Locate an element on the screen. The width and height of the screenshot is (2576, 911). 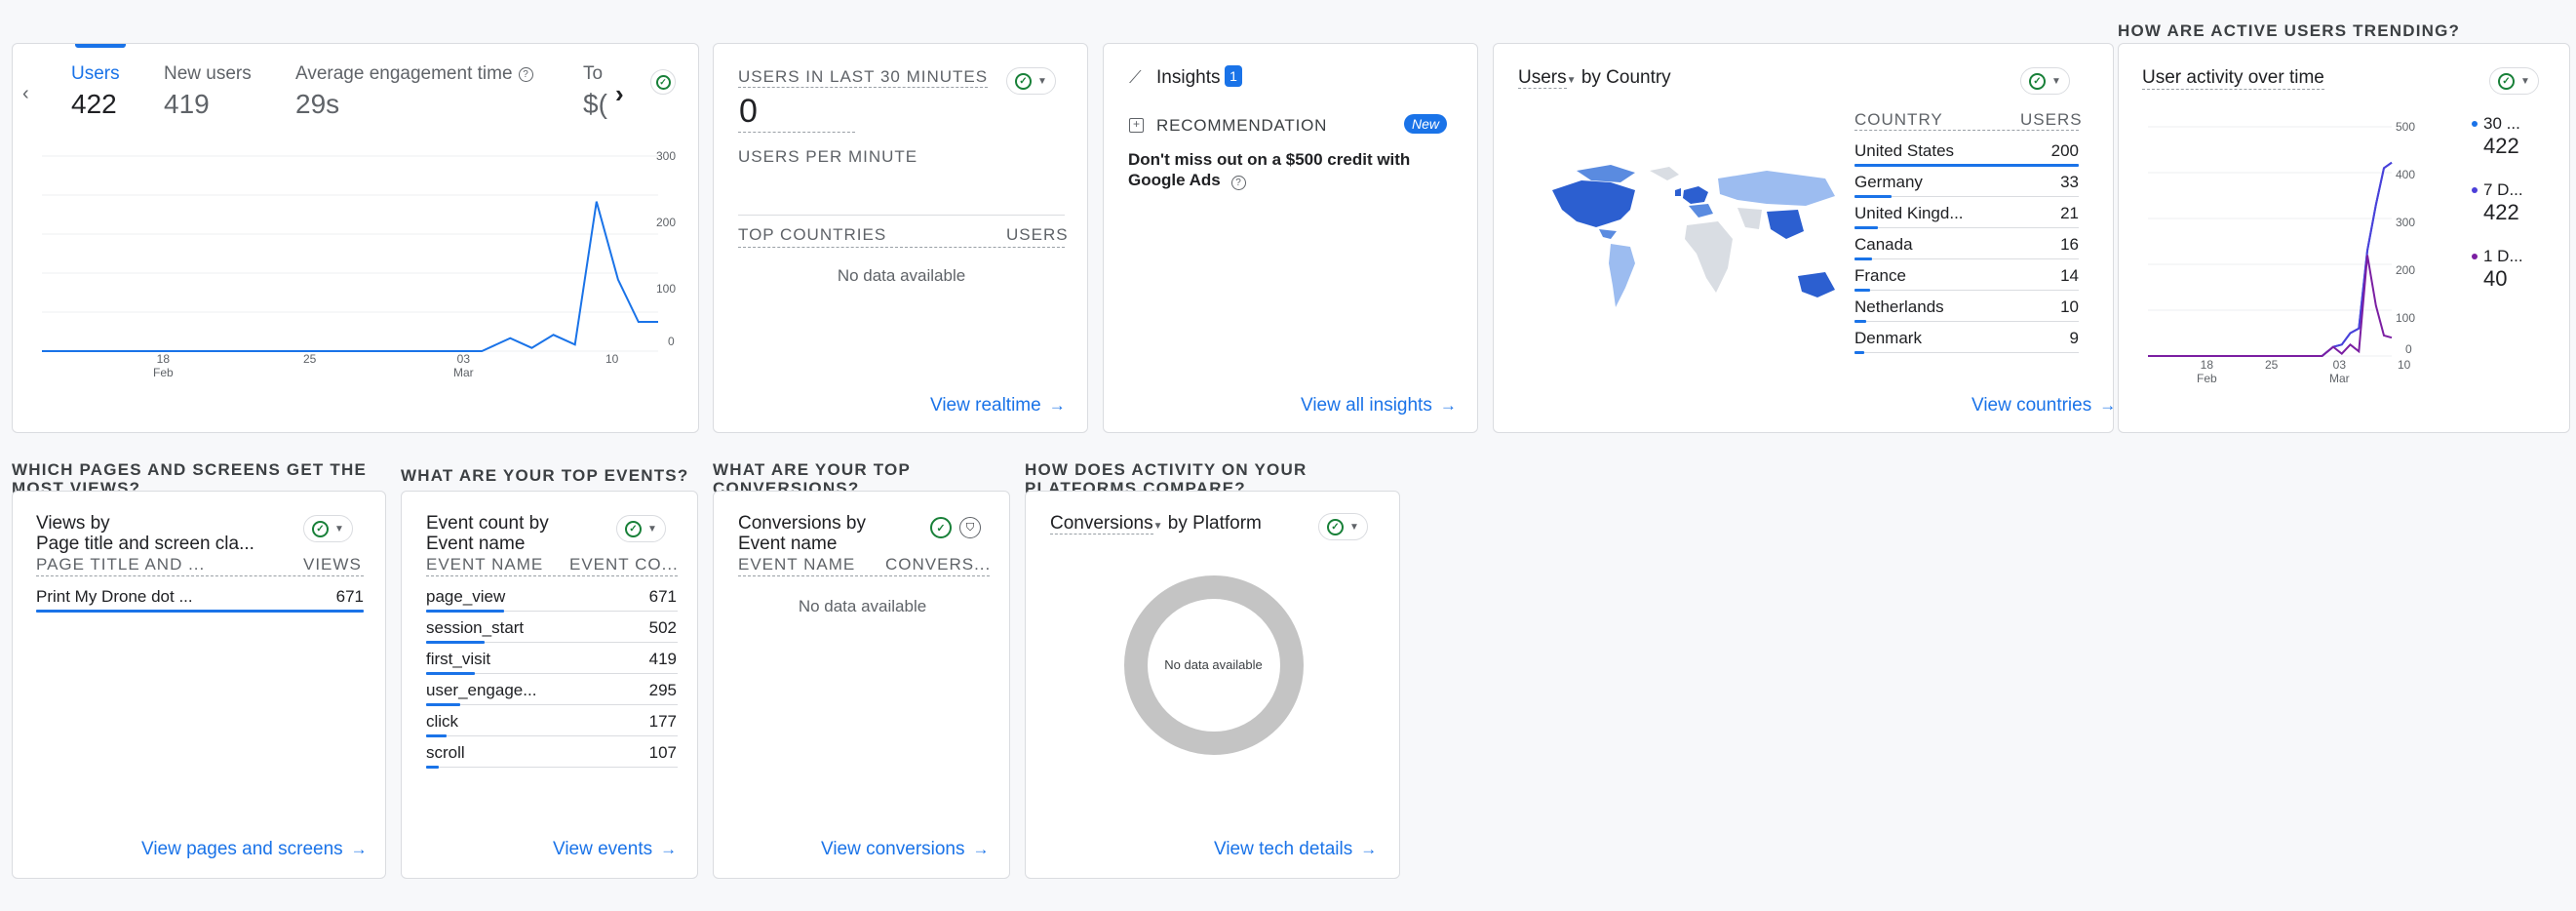
event-name: scroll is located at coordinates (494, 753).